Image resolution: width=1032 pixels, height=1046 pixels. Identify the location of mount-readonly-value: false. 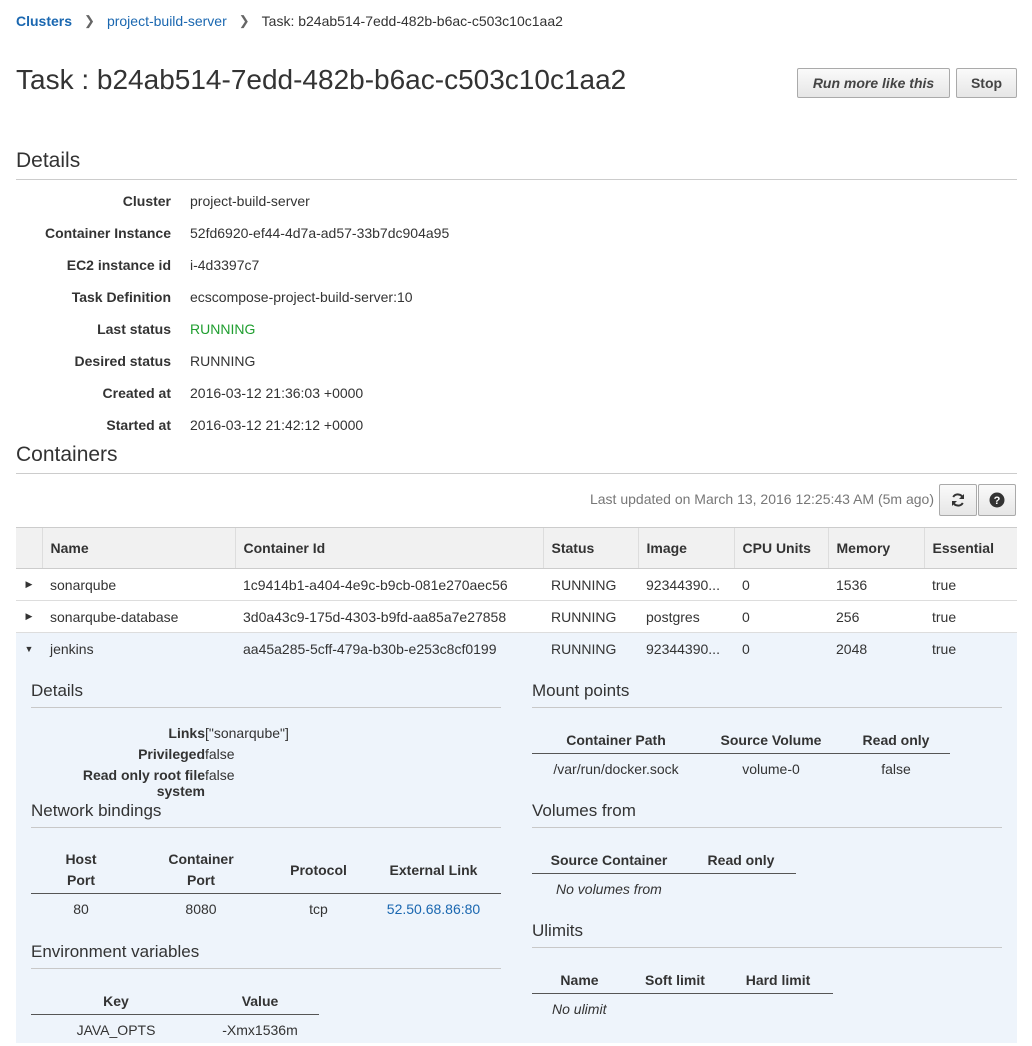
(896, 769).